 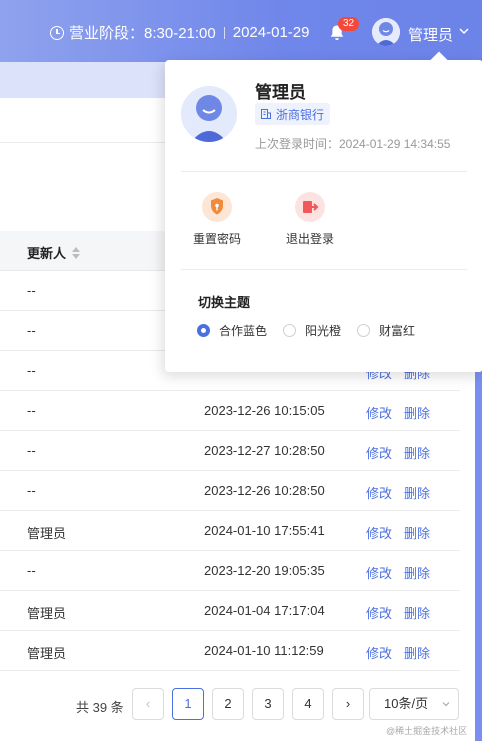 I want to click on update-time-cell: 2023-12-27 10:28:50, so click(x=264, y=450).